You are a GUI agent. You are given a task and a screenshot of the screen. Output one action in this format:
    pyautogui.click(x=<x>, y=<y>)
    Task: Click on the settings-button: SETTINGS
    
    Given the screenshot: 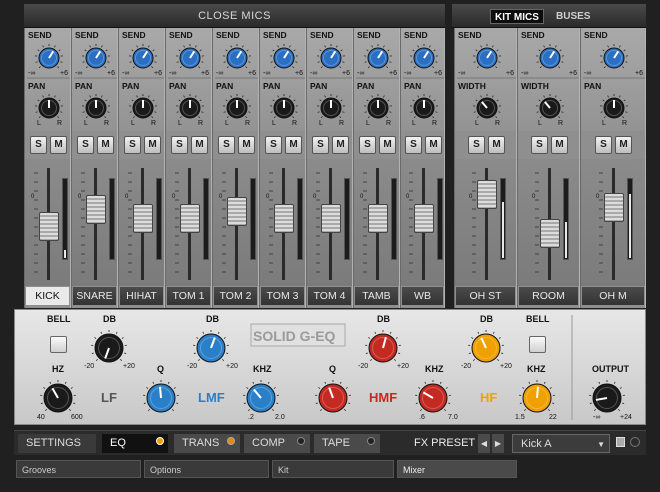 What is the action you would take?
    pyautogui.click(x=57, y=443)
    